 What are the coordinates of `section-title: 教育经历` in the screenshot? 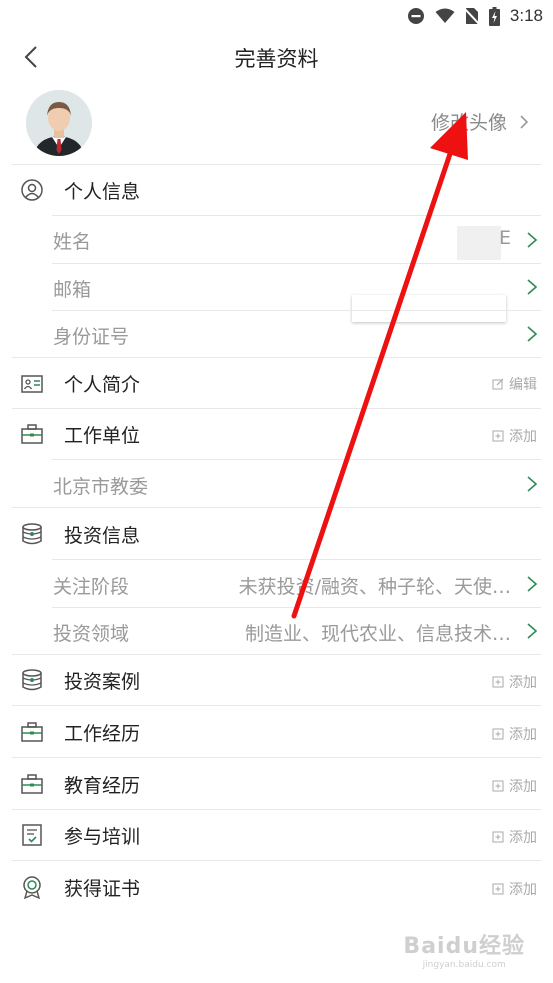 It's located at (102, 786).